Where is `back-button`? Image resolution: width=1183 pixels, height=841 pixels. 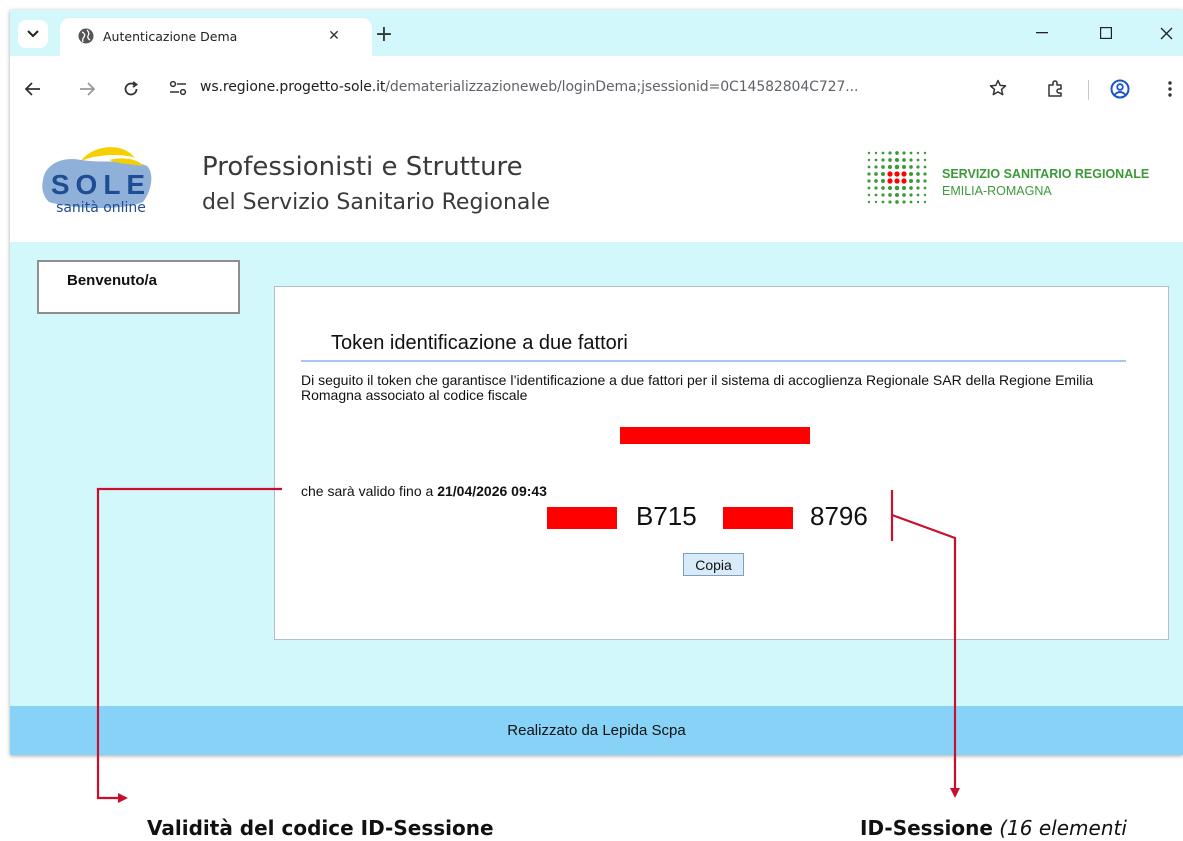 back-button is located at coordinates (33, 89).